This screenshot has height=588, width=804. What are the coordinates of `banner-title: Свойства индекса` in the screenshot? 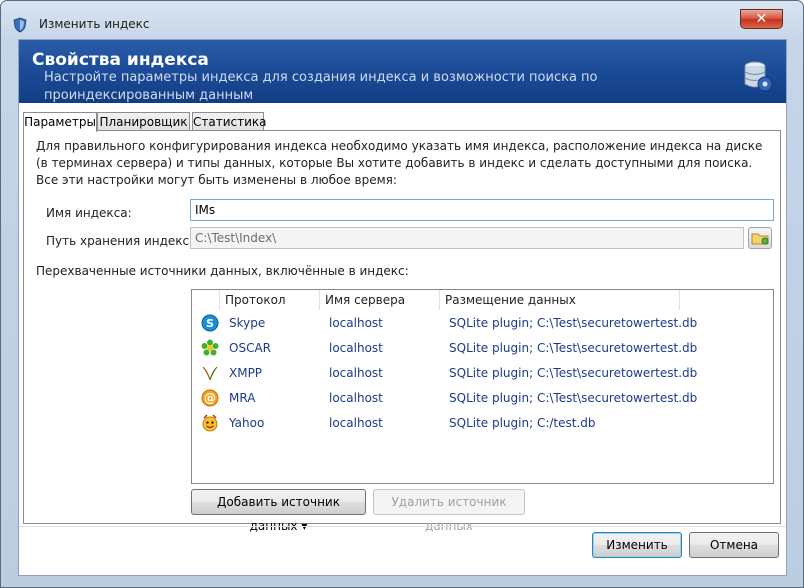 It's located at (120, 60).